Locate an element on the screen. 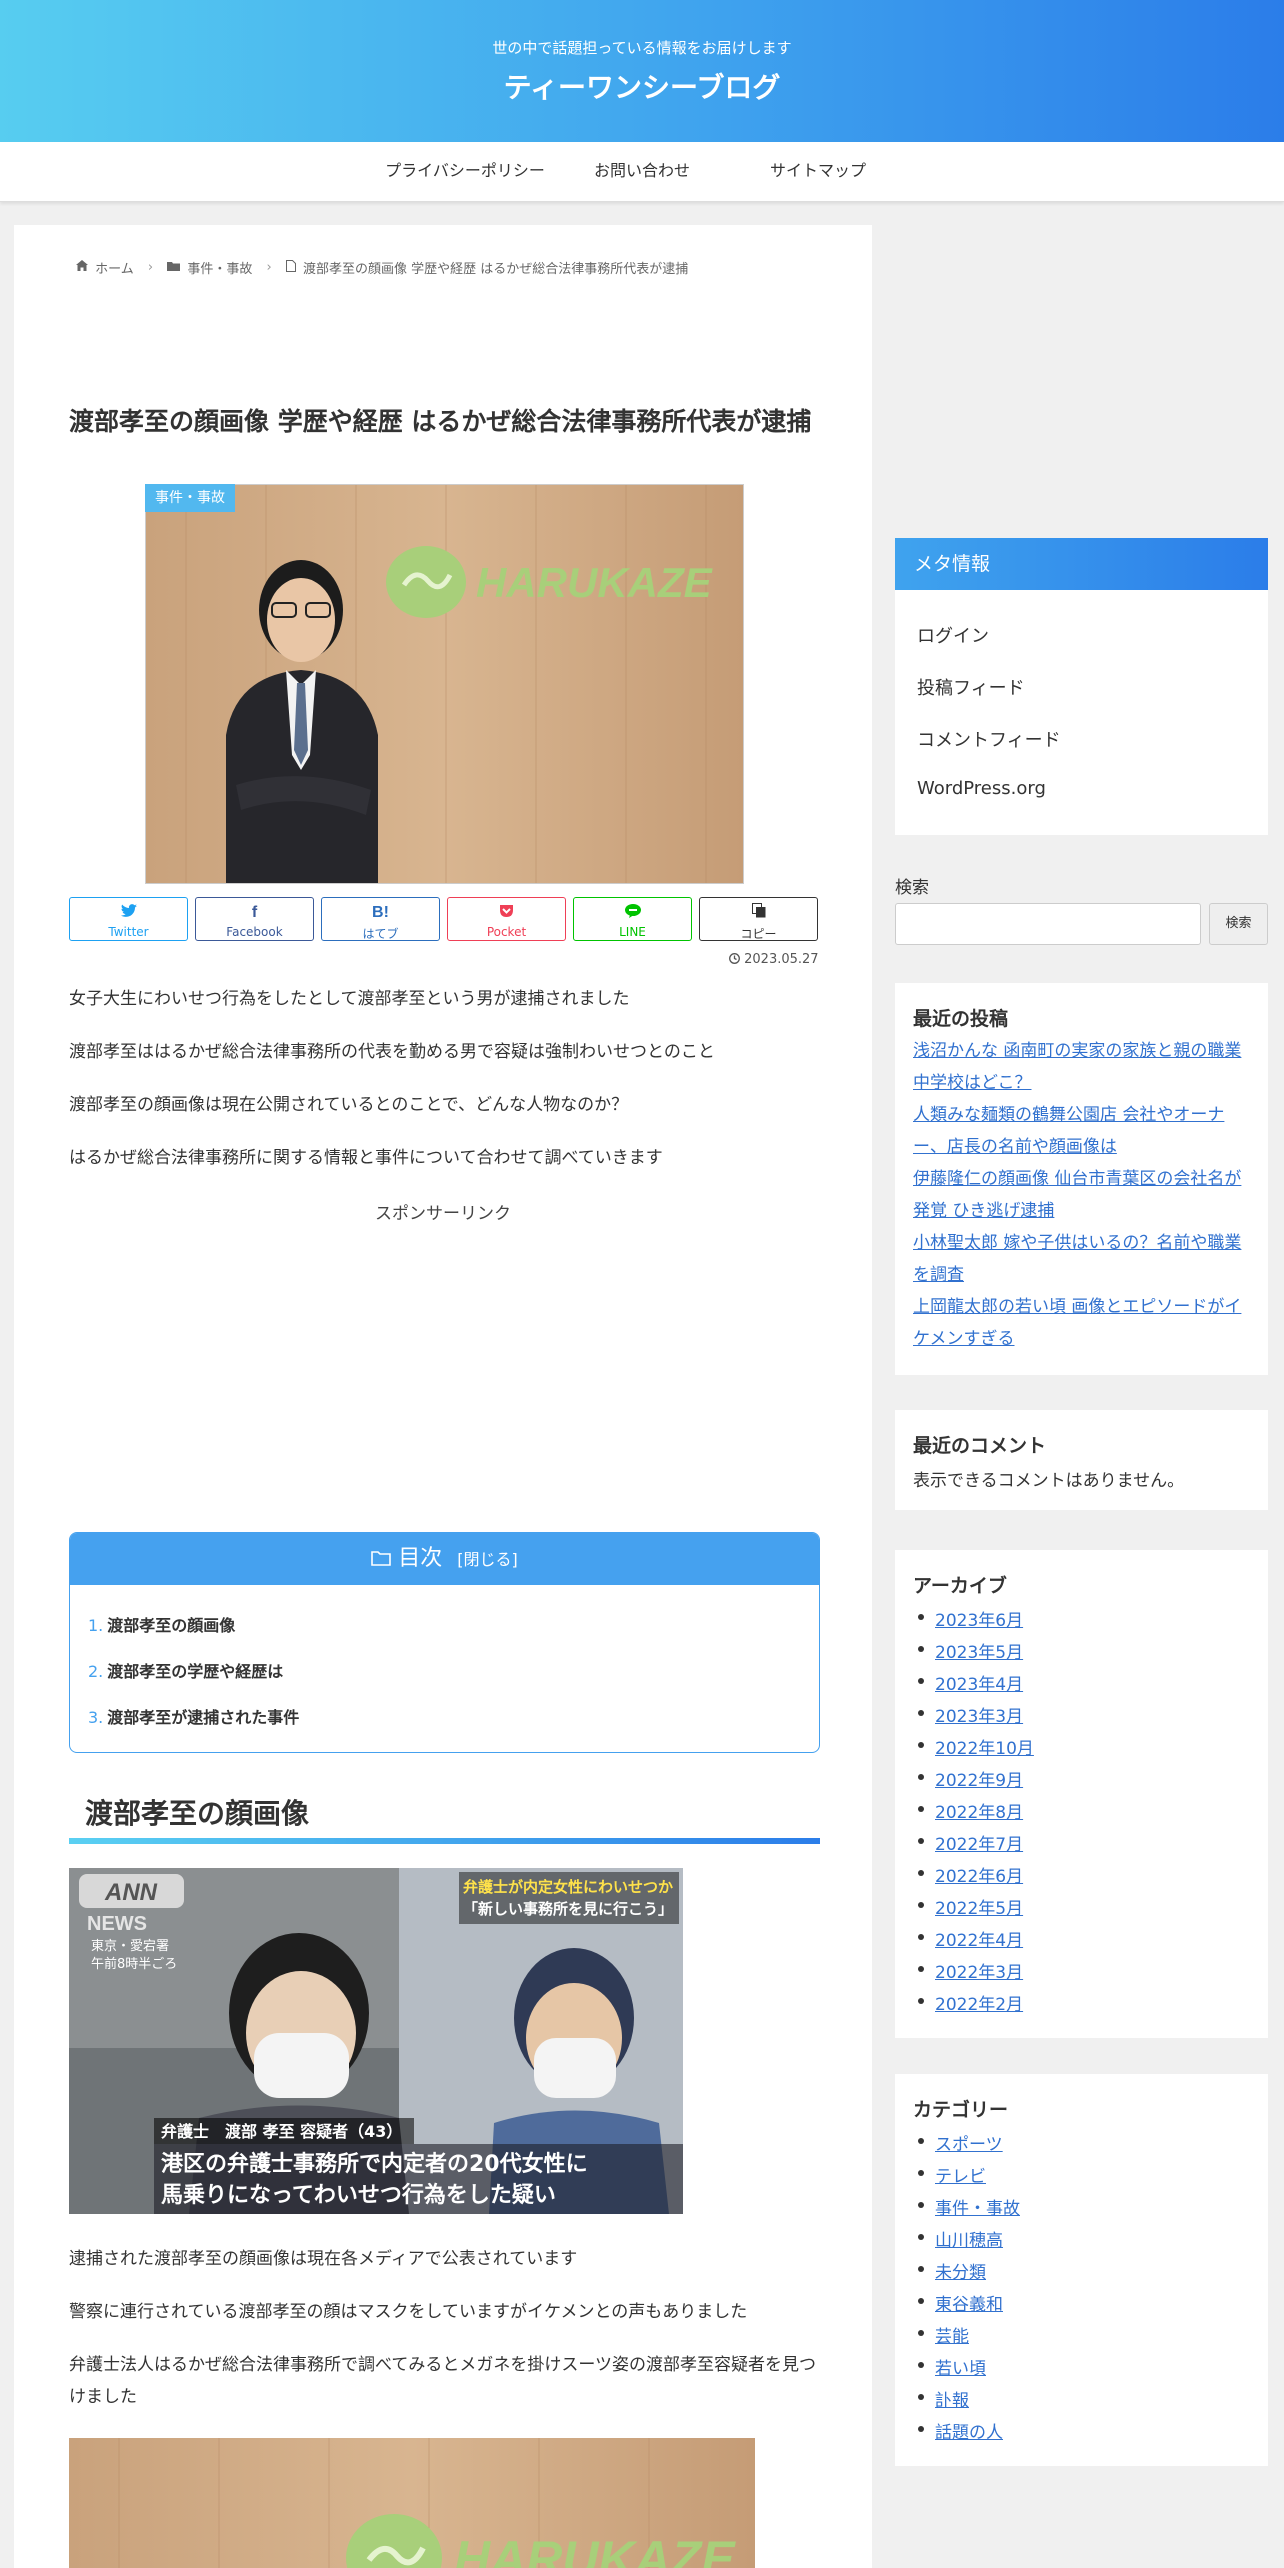 The height and width of the screenshot is (2568, 1284). category-link: 山川穂高 is located at coordinates (960, 2238).